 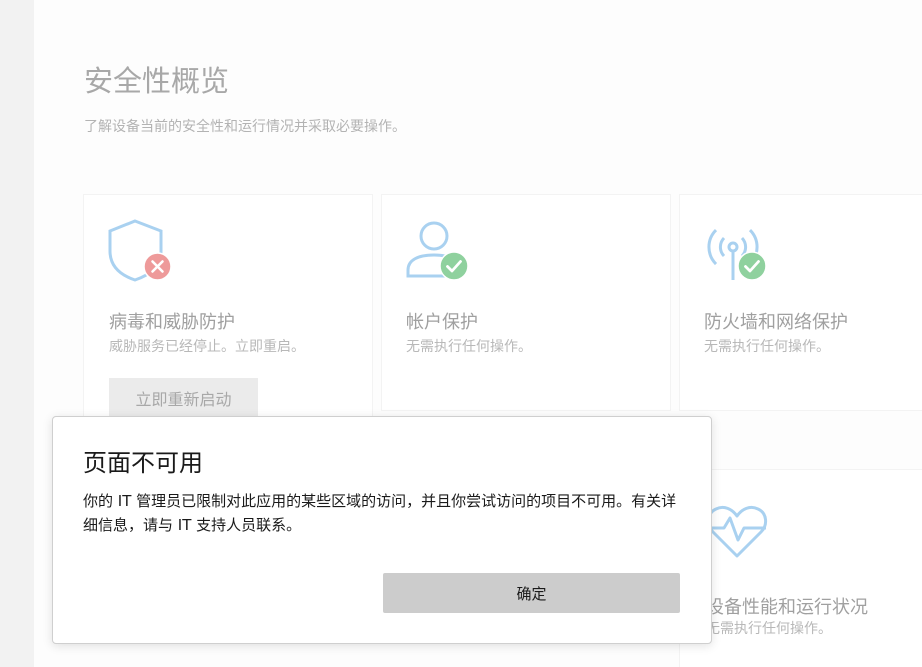 What do you see at coordinates (737, 531) in the screenshot?
I see `heart-pulse-icon` at bounding box center [737, 531].